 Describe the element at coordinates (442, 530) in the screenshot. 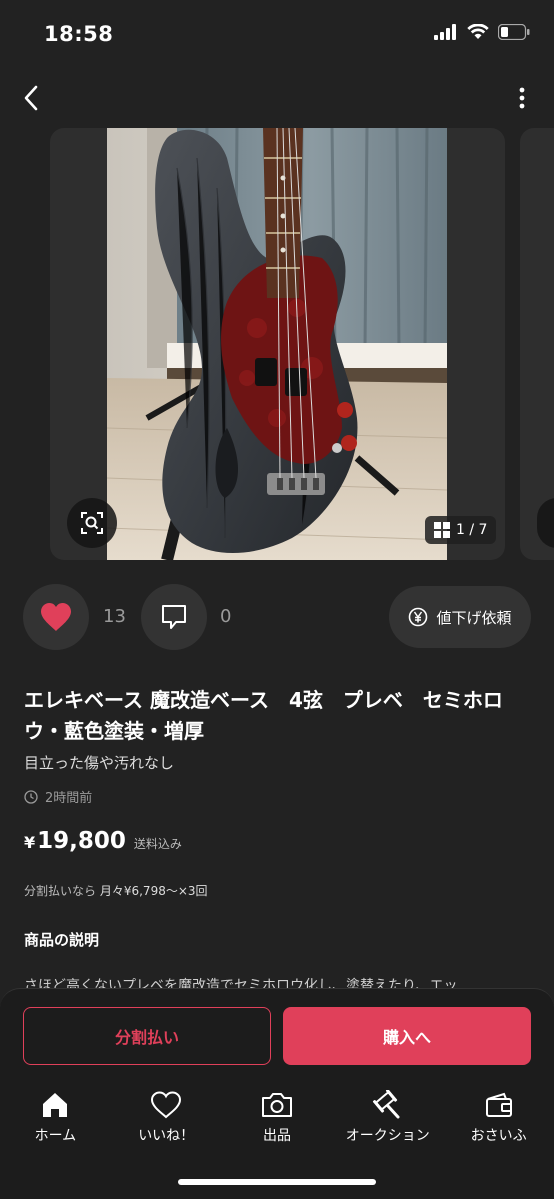

I see `grid-icon` at that location.